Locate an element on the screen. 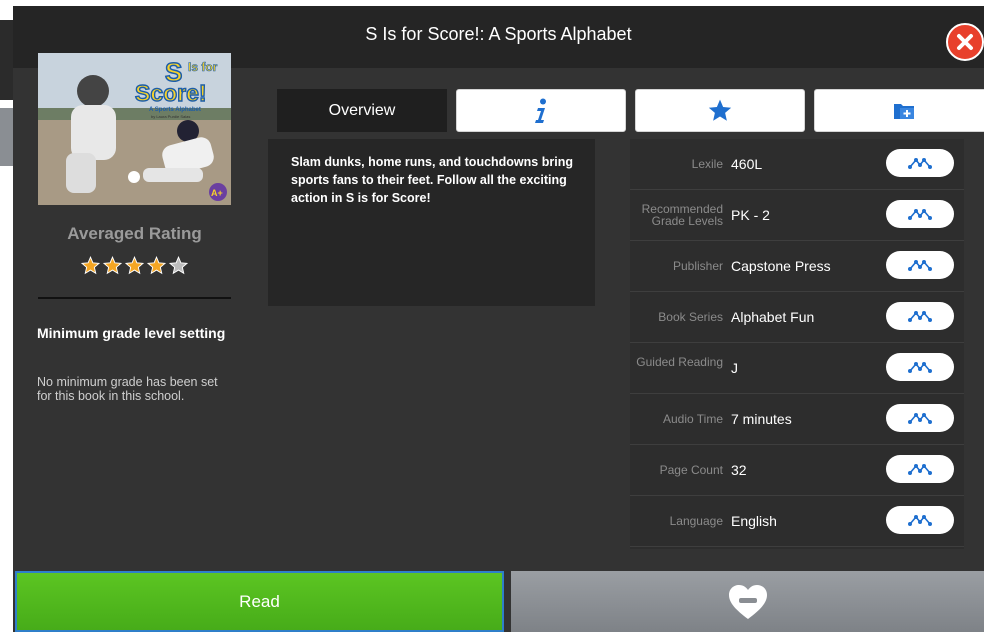 This screenshot has width=984, height=632. metadata-value: Alphabet Fun is located at coordinates (773, 317).